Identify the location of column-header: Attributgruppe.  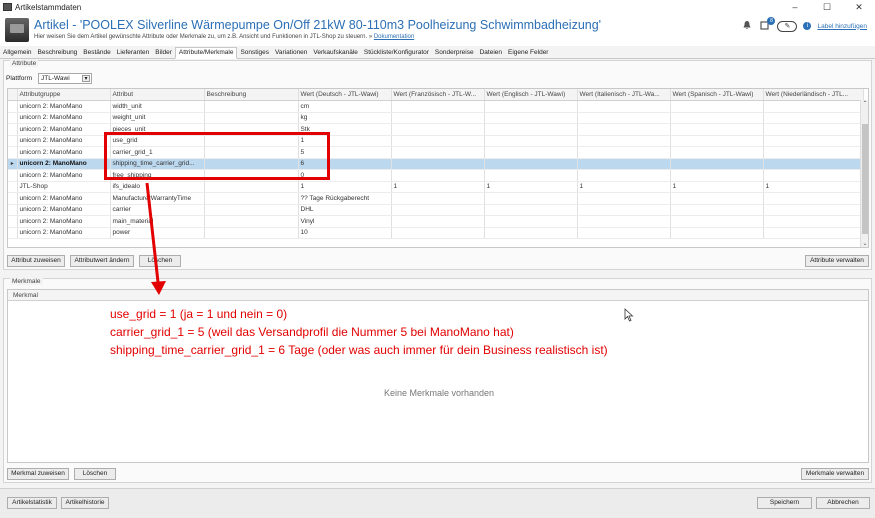
(64, 95).